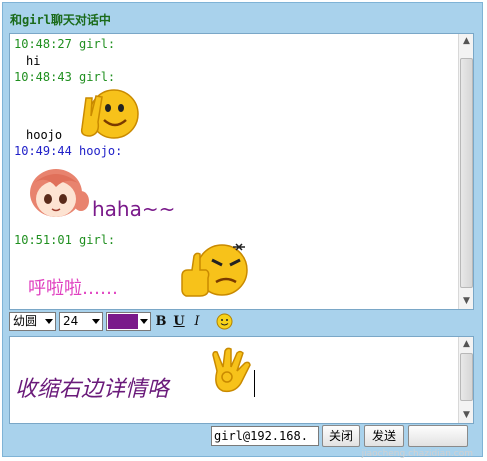  What do you see at coordinates (43, 44) in the screenshot?
I see `message-time: 10:48:27` at bounding box center [43, 44].